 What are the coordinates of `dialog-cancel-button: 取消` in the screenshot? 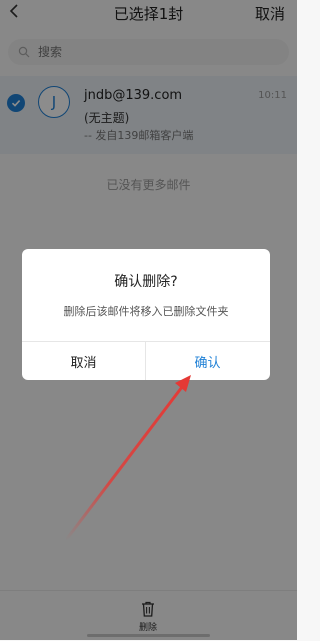 It's located at (83, 361).